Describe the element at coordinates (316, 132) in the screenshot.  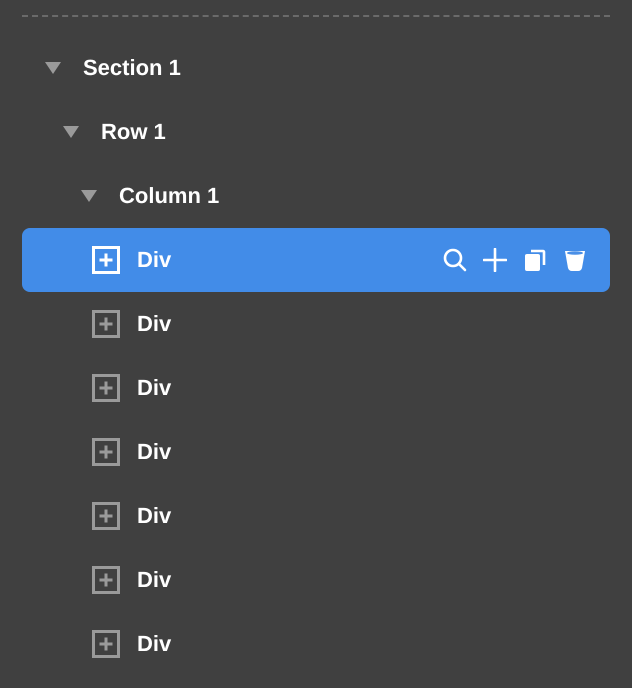
I see `tree-item: Row 1` at that location.